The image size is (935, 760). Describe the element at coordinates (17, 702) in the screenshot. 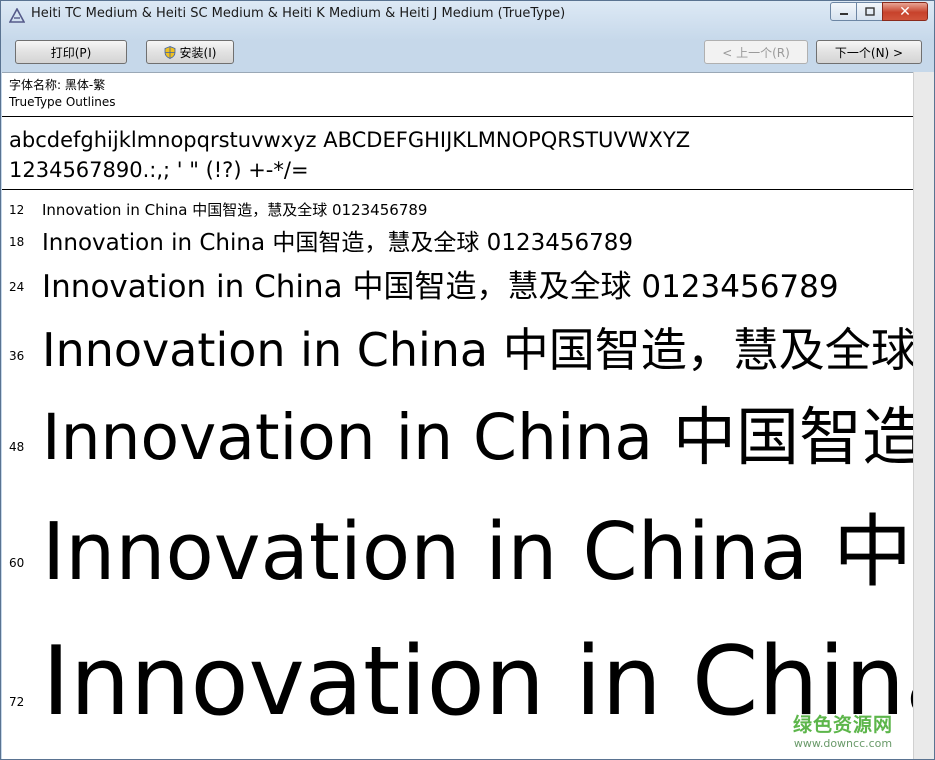

I see `size-label: 72` at that location.